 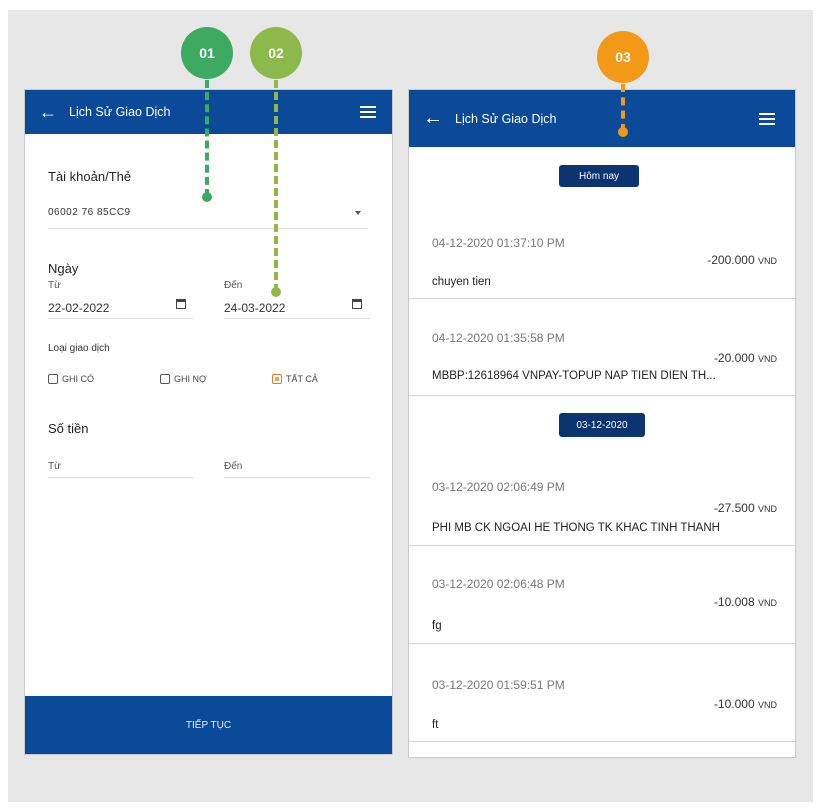 What do you see at coordinates (120, 477) in the screenshot?
I see `amount-from-underline` at bounding box center [120, 477].